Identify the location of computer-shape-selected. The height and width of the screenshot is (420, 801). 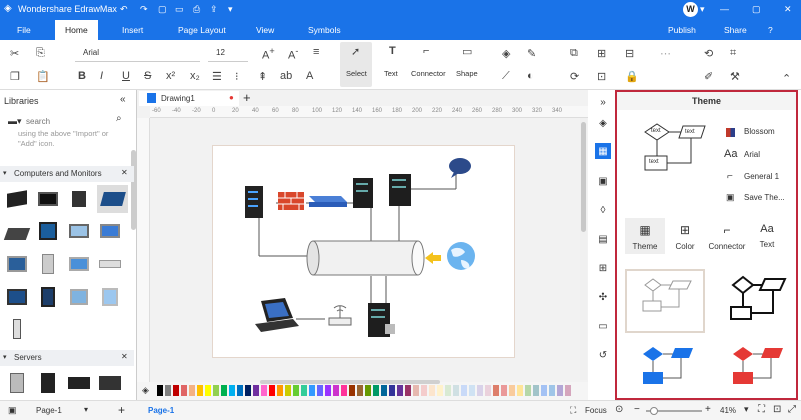
(112, 199).